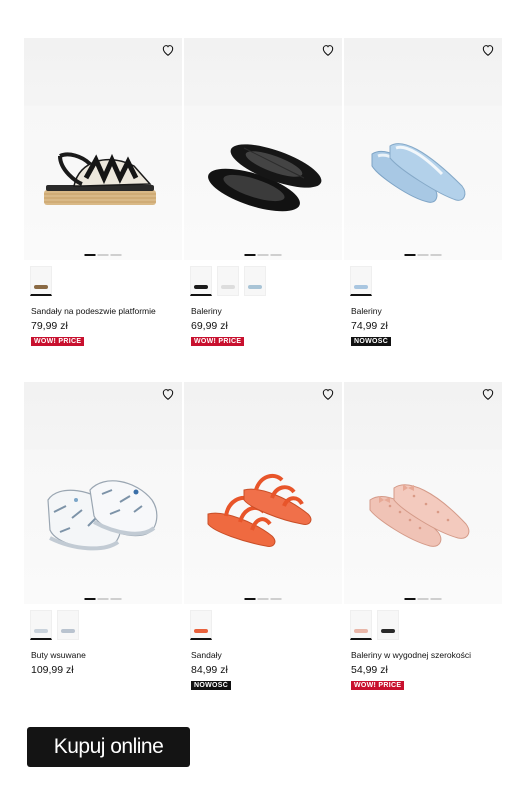  I want to click on product-price: 84,99 zł, so click(209, 670).